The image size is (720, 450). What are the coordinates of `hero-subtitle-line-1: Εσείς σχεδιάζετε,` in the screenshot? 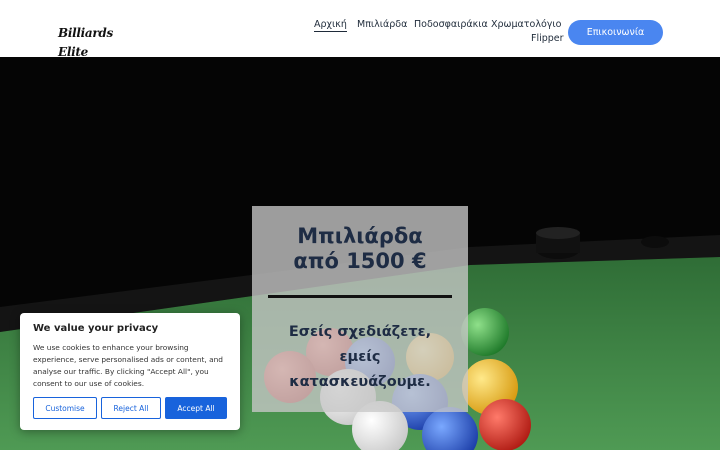 It's located at (360, 332).